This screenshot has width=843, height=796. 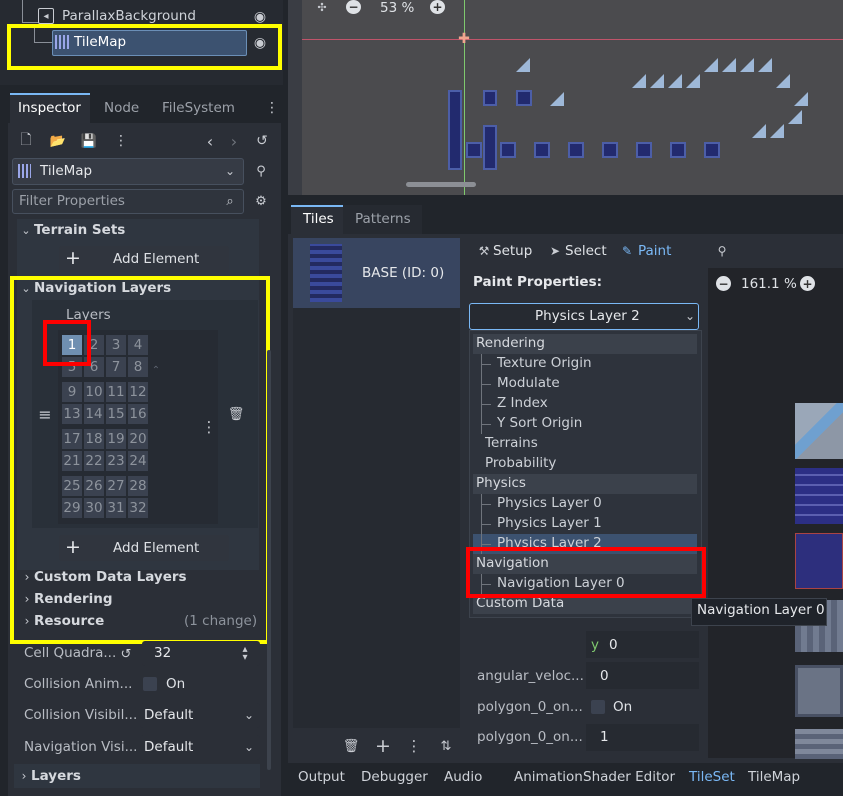 What do you see at coordinates (585, 424) in the screenshot?
I see `dropdown-option: Y Sort Origin` at bounding box center [585, 424].